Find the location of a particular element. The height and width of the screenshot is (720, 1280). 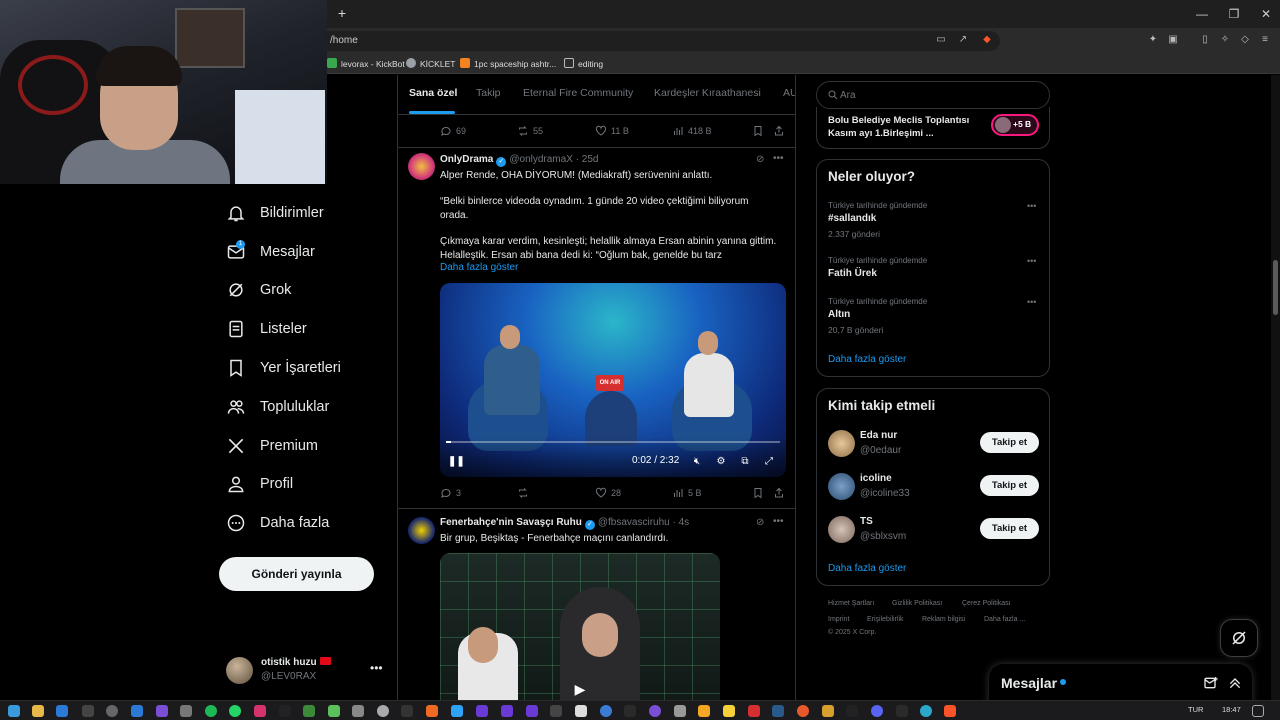

views-button: 418 B is located at coordinates (692, 131).